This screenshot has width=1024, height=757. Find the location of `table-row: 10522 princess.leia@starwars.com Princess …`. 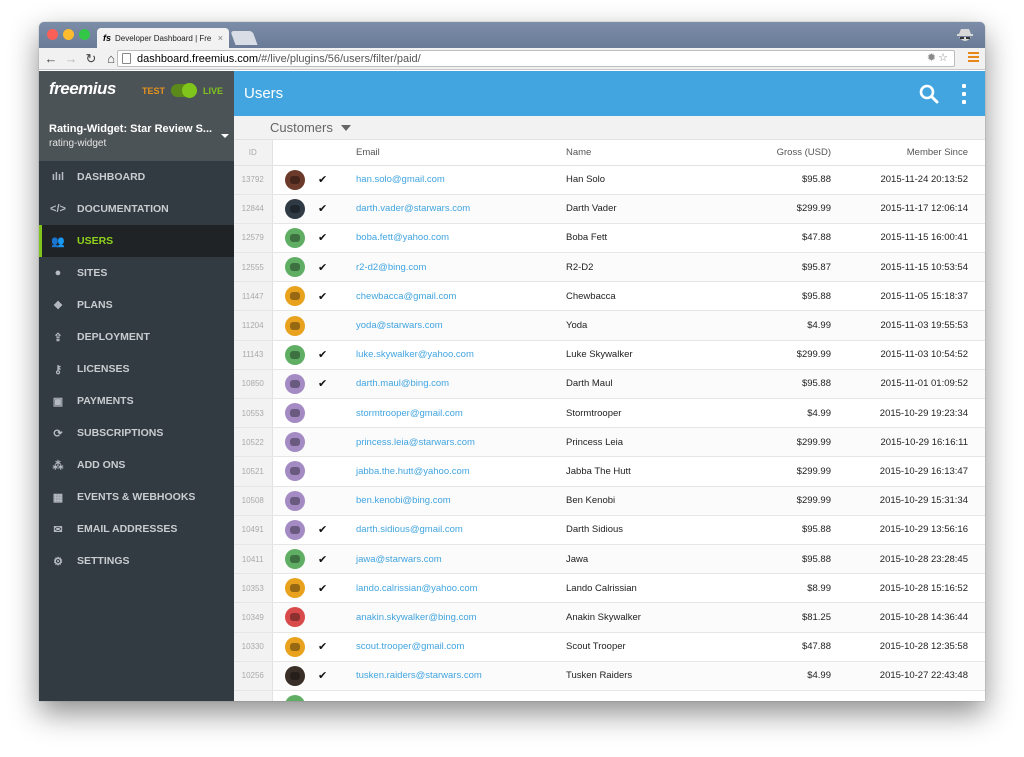

table-row: 10522 princess.leia@starwars.com Princess … is located at coordinates (609, 442).